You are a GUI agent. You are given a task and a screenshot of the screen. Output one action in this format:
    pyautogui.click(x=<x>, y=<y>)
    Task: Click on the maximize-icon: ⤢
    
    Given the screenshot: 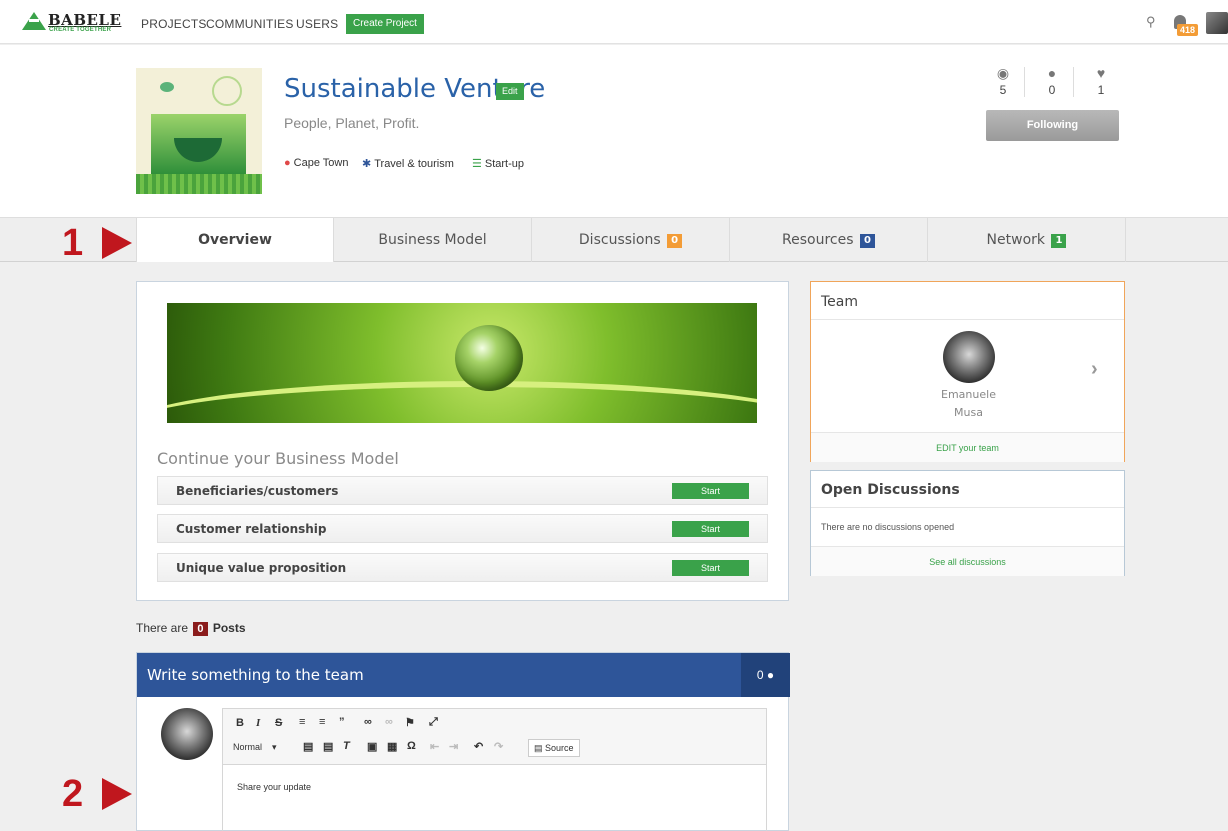 What is the action you would take?
    pyautogui.click(x=433, y=722)
    